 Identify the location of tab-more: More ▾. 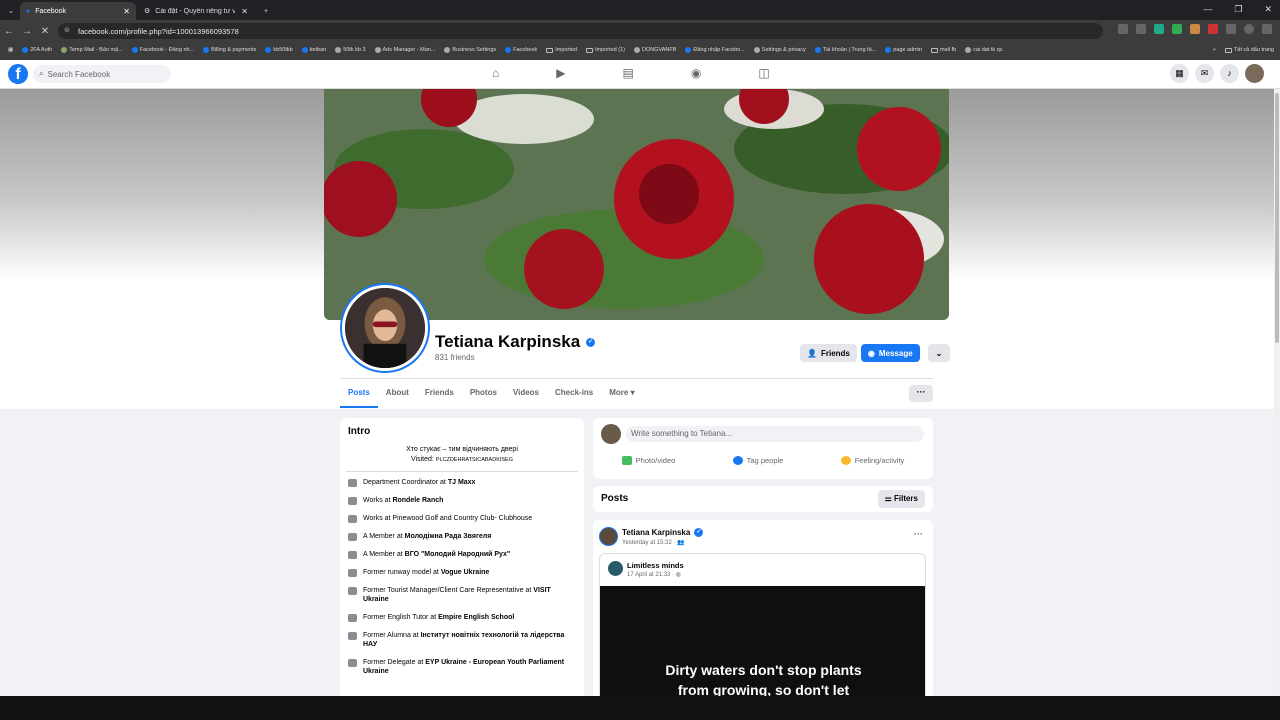
(621, 395).